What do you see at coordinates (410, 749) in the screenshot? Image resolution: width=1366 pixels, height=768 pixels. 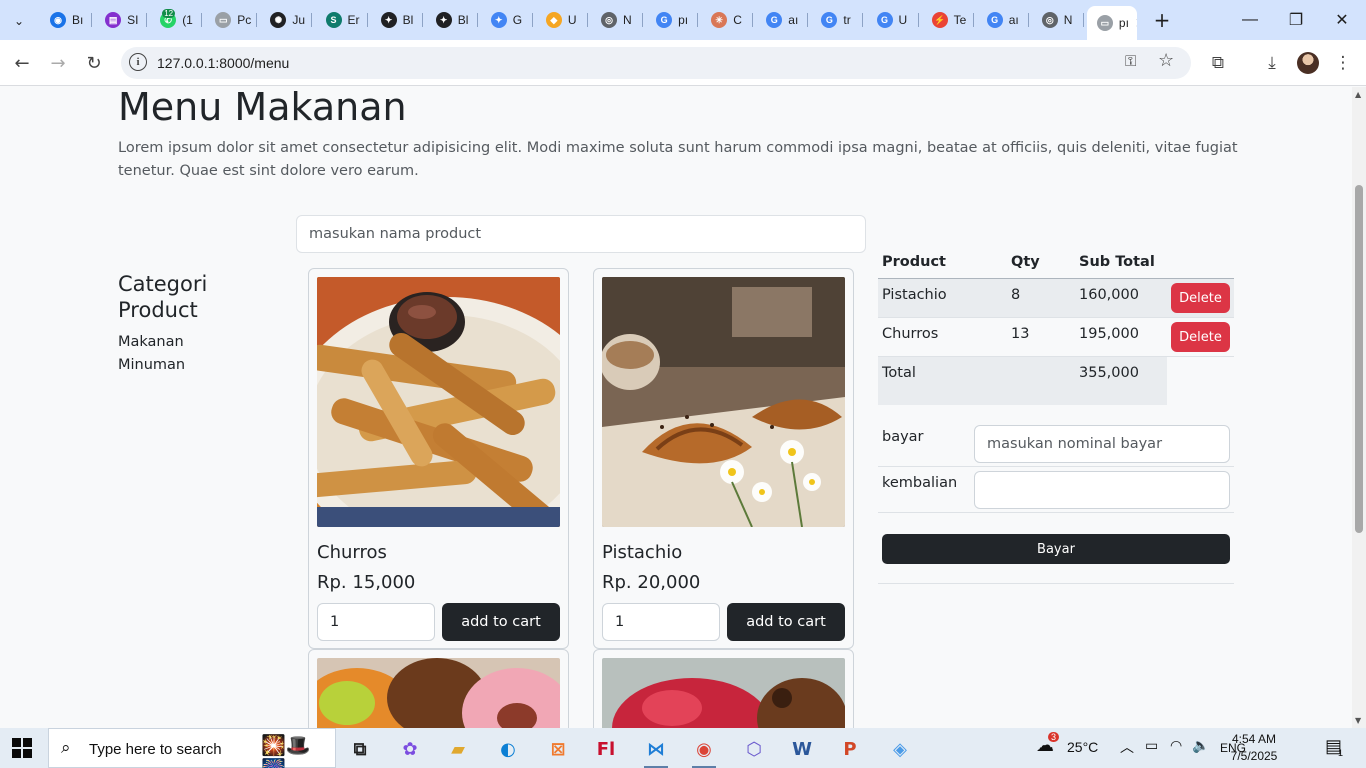 I see `copilot-icon: ✿` at bounding box center [410, 749].